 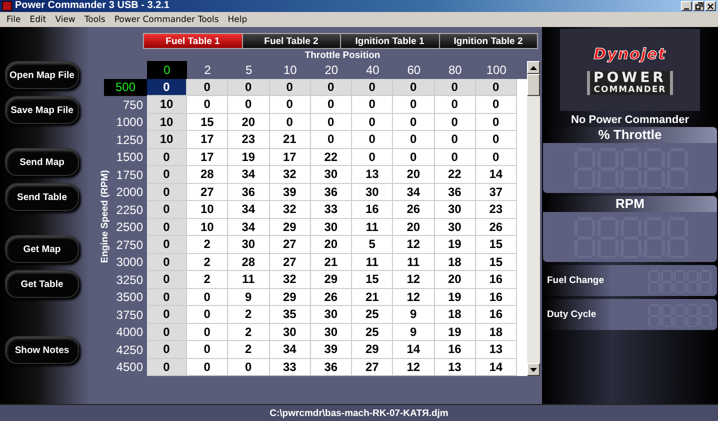 I want to click on column-header: 10, so click(x=290, y=69).